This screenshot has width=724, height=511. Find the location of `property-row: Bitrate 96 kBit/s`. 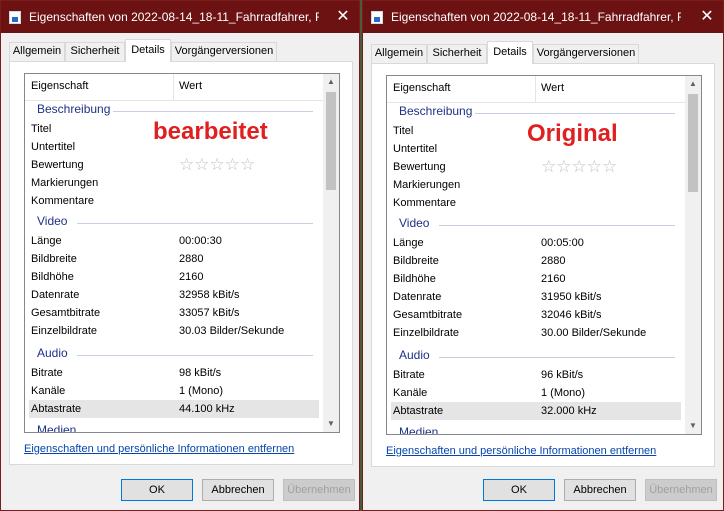

property-row: Bitrate 96 kBit/s is located at coordinates (536, 375).